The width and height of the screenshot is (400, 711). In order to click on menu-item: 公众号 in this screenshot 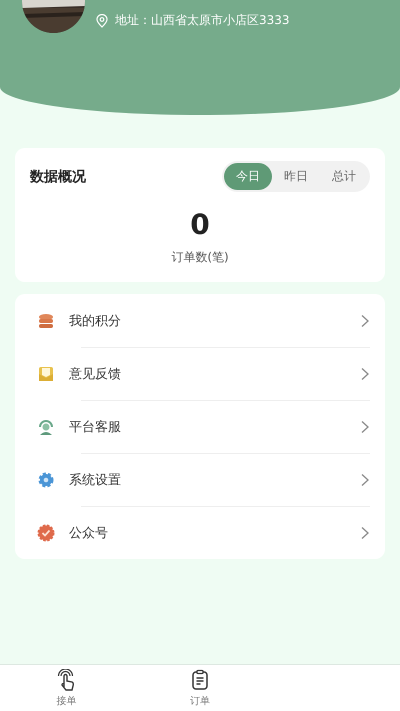, I will do `click(203, 532)`.